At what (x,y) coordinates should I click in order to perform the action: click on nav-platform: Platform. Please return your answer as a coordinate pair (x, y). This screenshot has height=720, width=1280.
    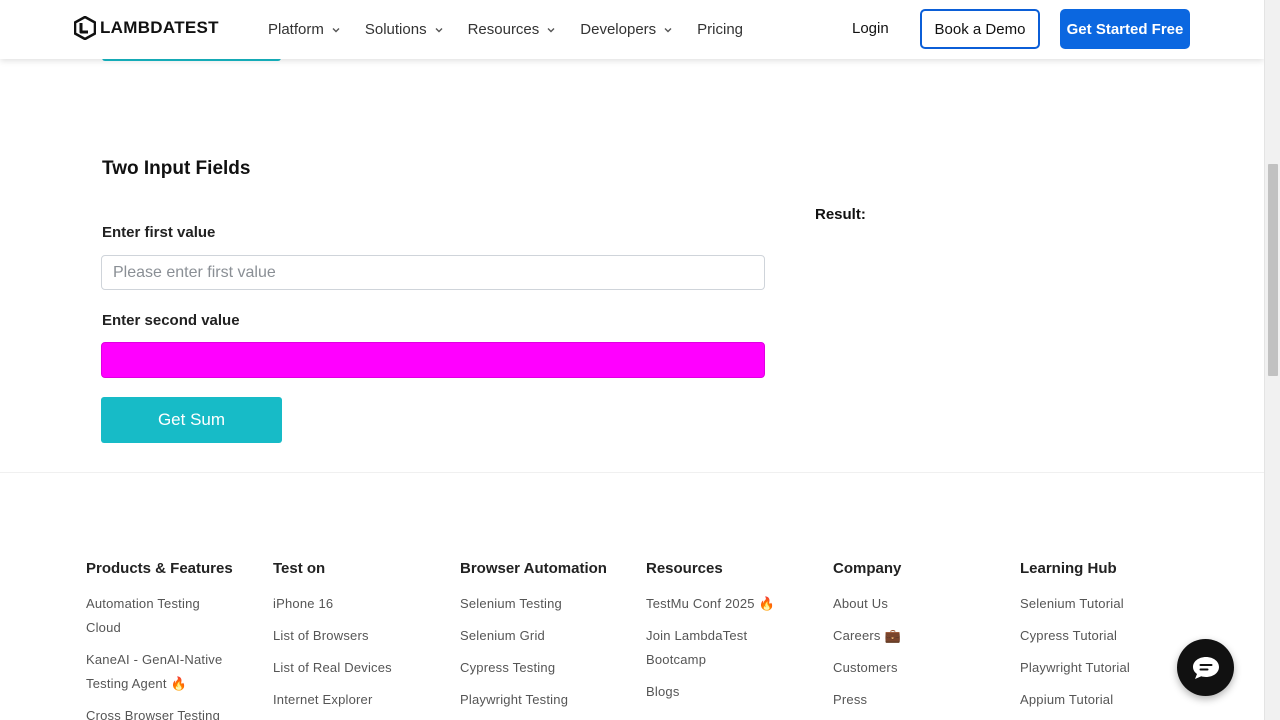
    Looking at the image, I should click on (304, 29).